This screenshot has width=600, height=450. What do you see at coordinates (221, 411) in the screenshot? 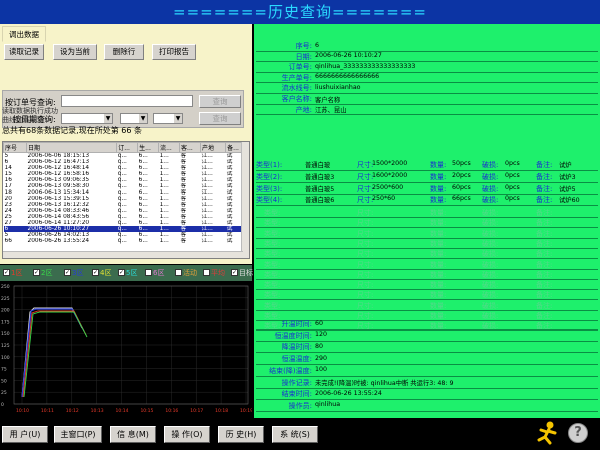
I see `x-tick-label: 10:18` at bounding box center [221, 411].